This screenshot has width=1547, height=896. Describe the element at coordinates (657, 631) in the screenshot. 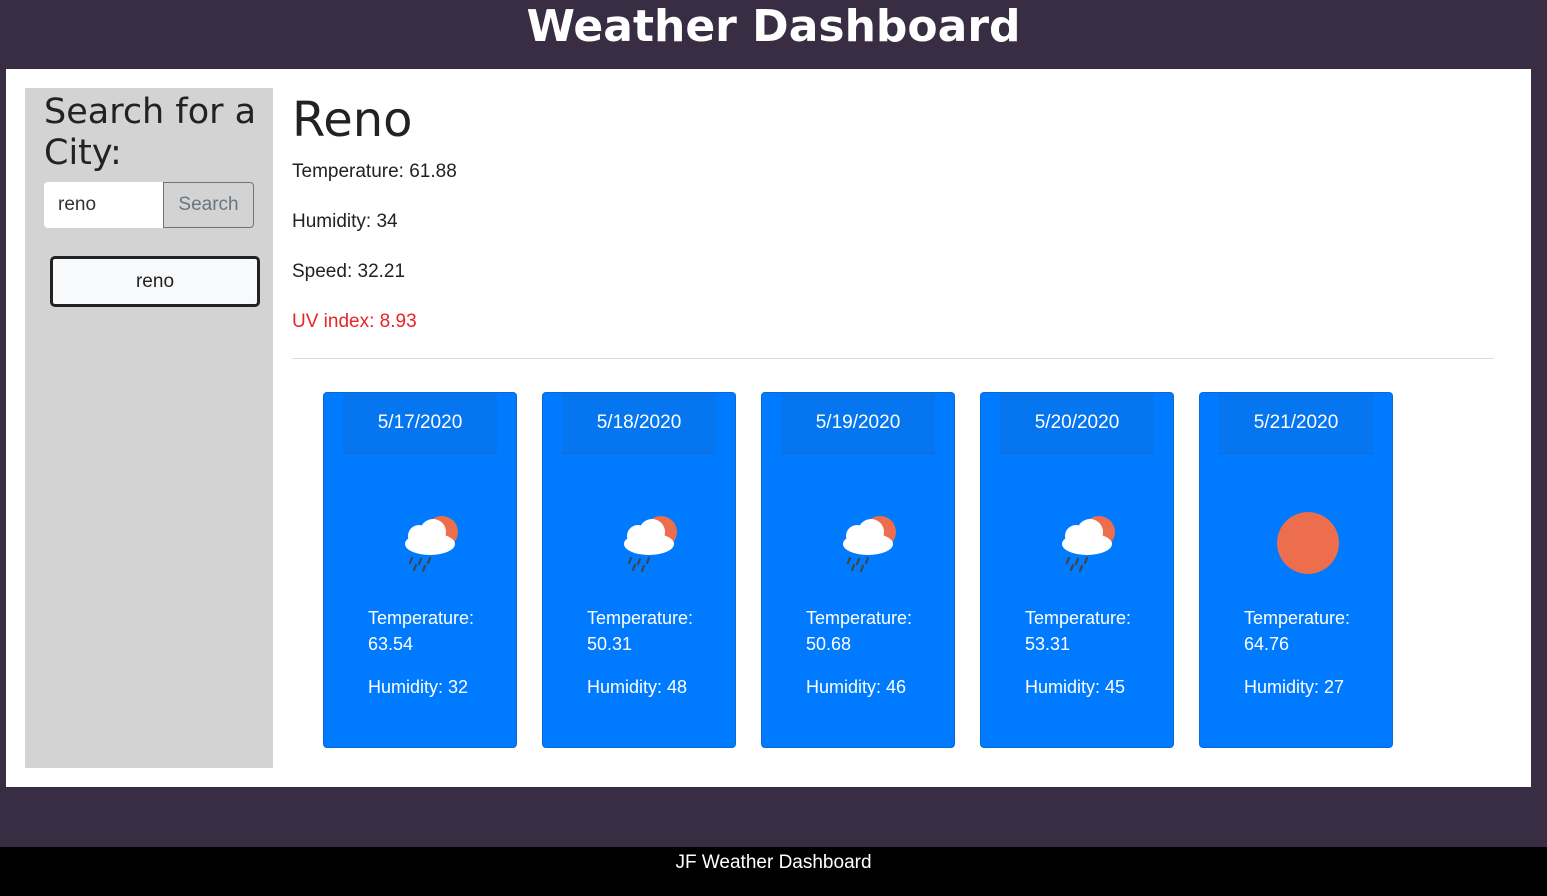

I see `forecast-temperature: Temperature: 50.31` at that location.